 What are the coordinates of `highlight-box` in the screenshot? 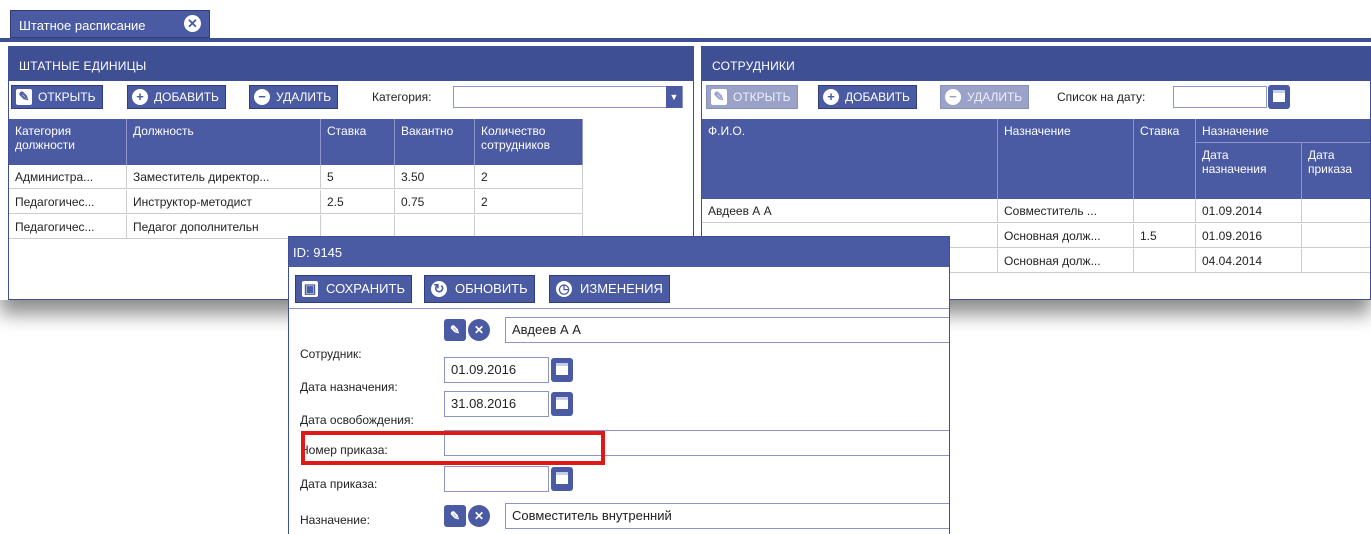 It's located at (453, 448).